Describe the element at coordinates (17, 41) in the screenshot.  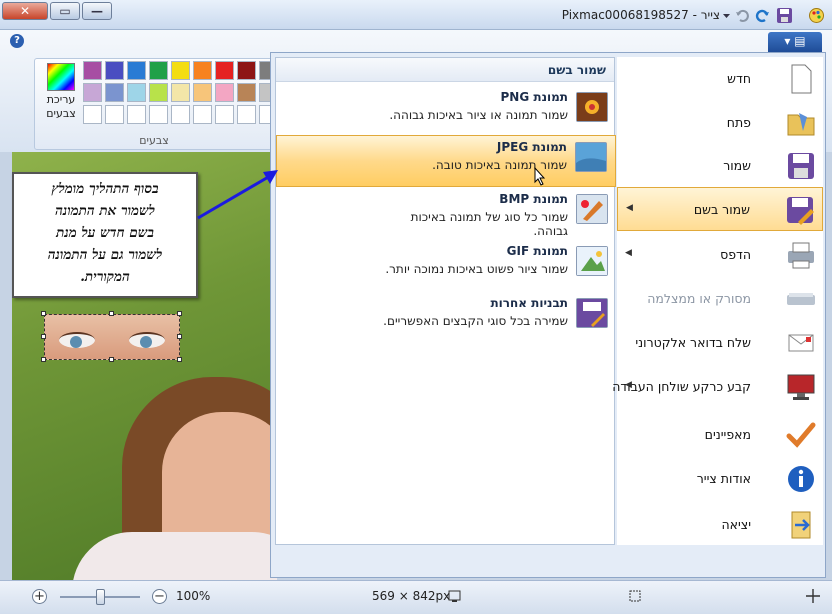
I see `help-icon: ?` at that location.